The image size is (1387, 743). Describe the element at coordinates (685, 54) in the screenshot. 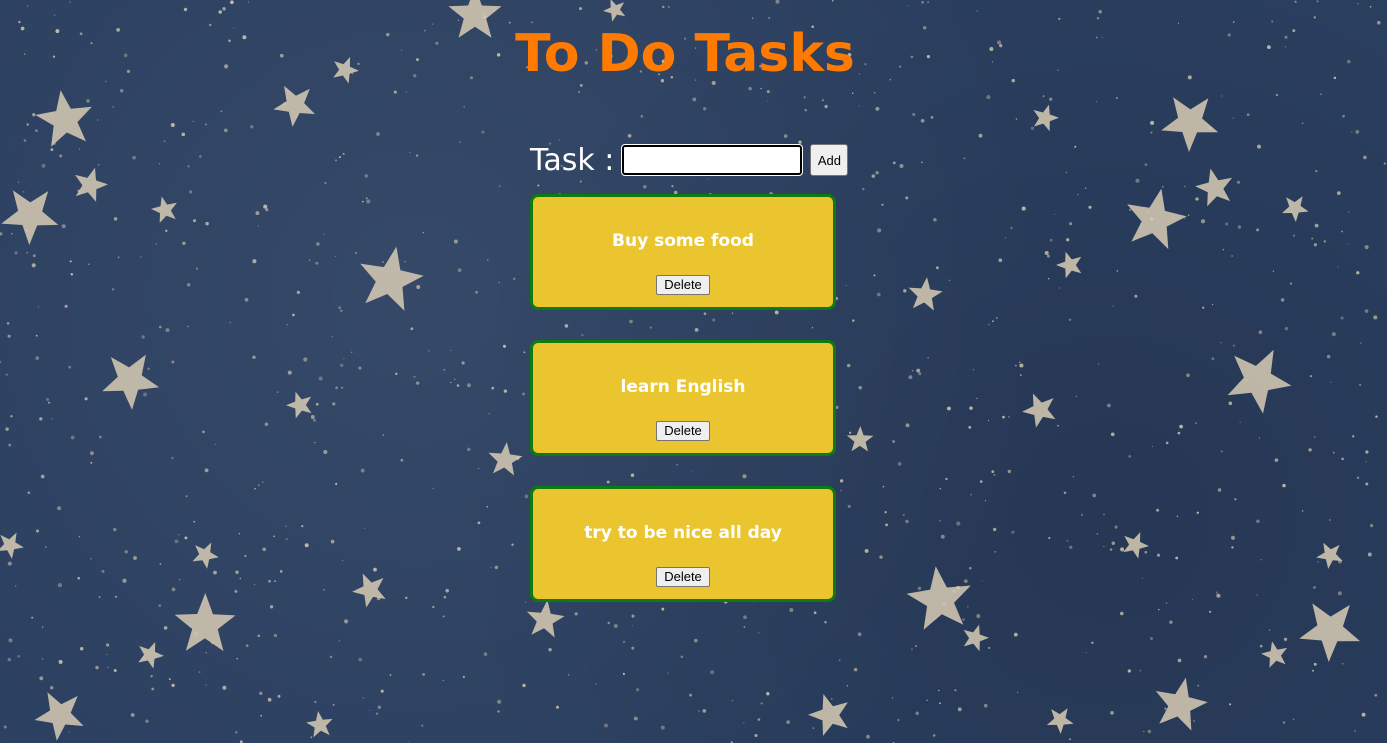

I see `page-title: To Do Tasks` at that location.